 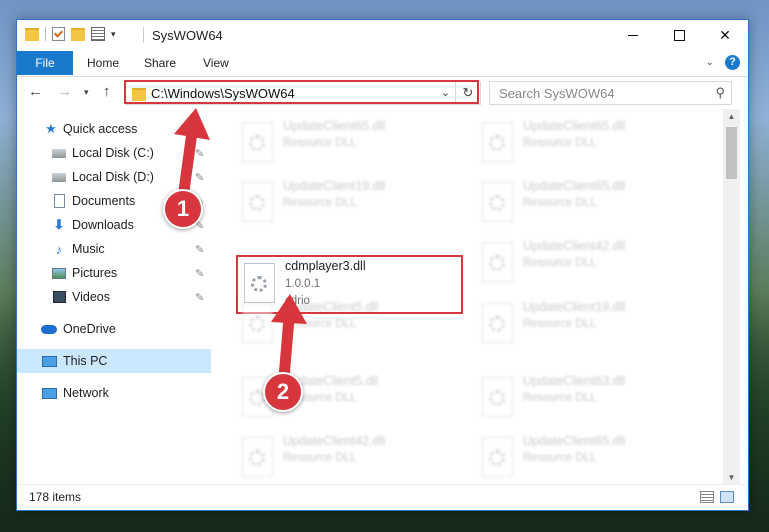 What do you see at coordinates (59, 224) in the screenshot?
I see `download-icon: ⬇` at bounding box center [59, 224].